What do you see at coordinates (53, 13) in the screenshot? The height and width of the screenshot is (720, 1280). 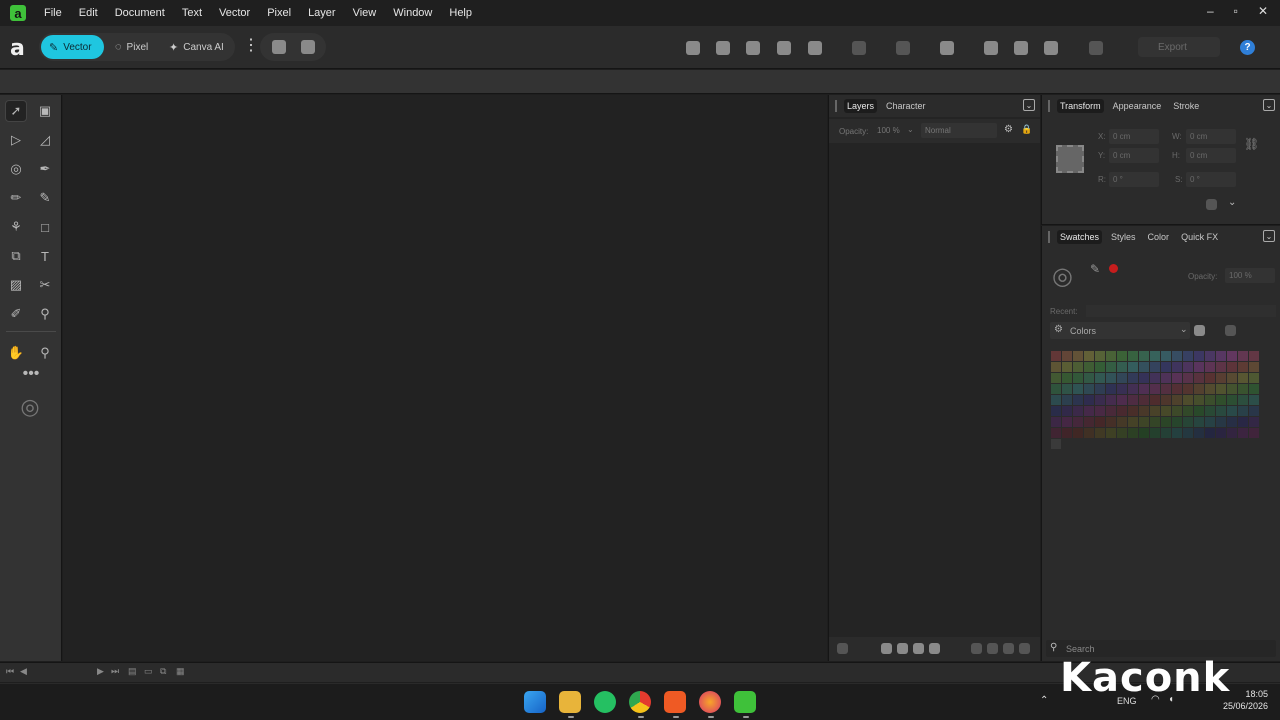 I see `menu-file: File` at bounding box center [53, 13].